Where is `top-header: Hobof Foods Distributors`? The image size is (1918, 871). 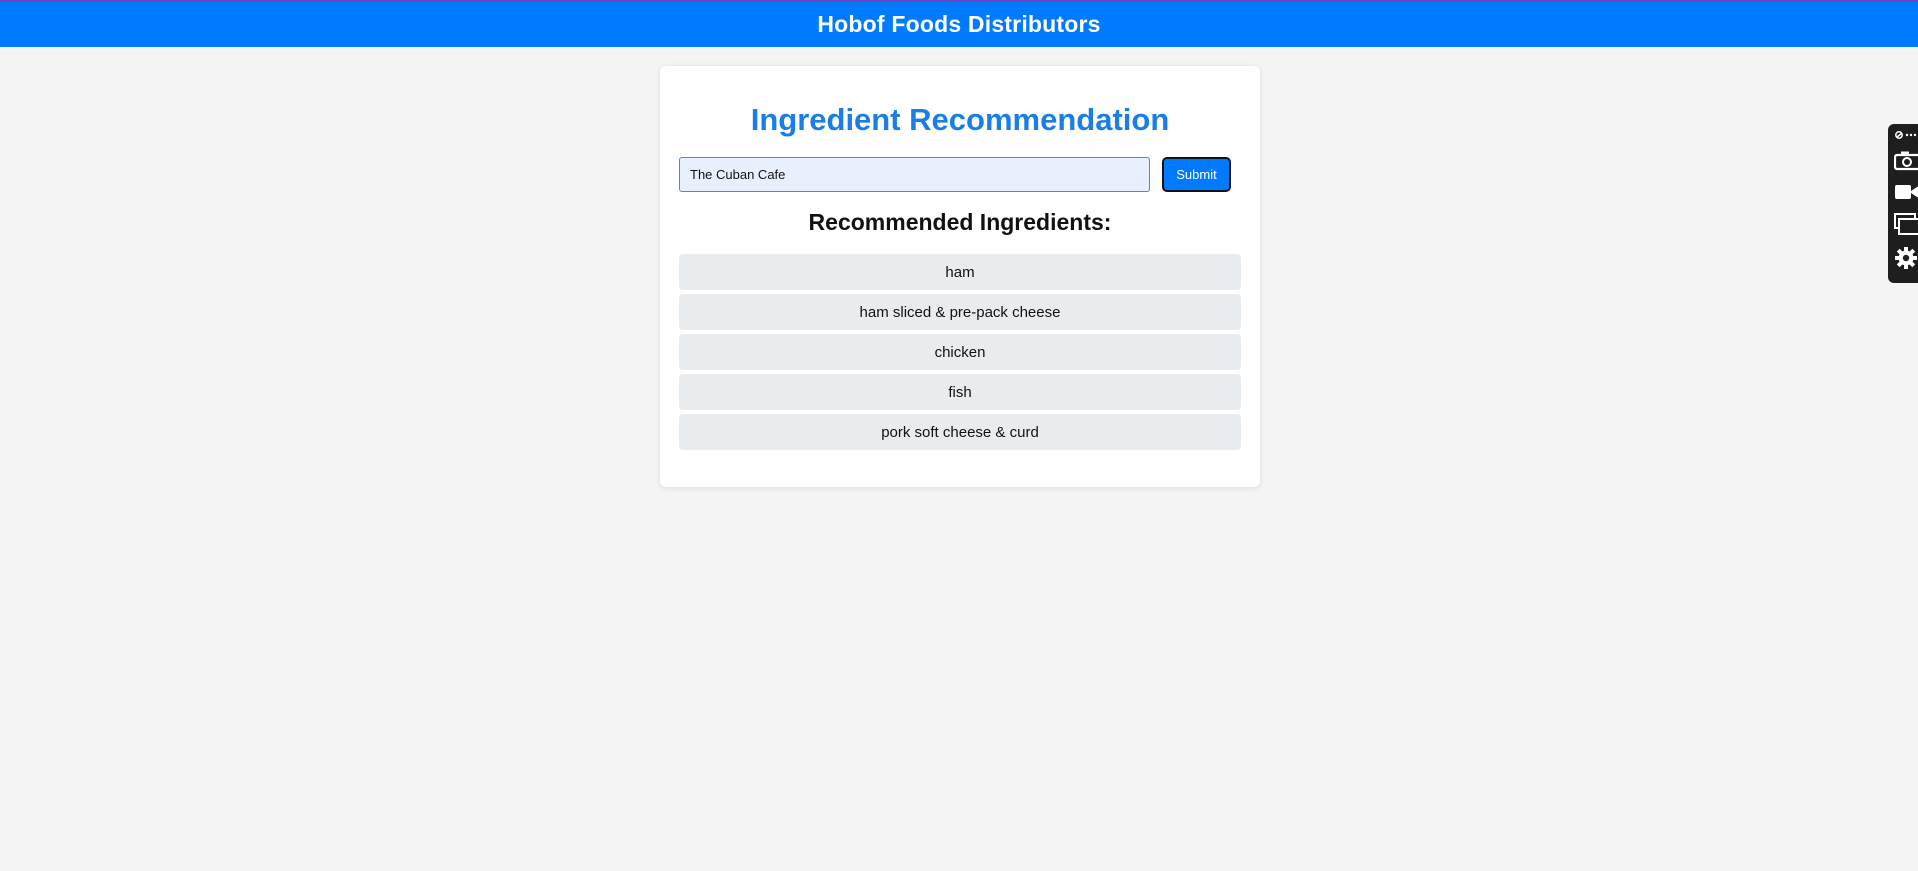
top-header: Hobof Foods Distributors is located at coordinates (959, 23).